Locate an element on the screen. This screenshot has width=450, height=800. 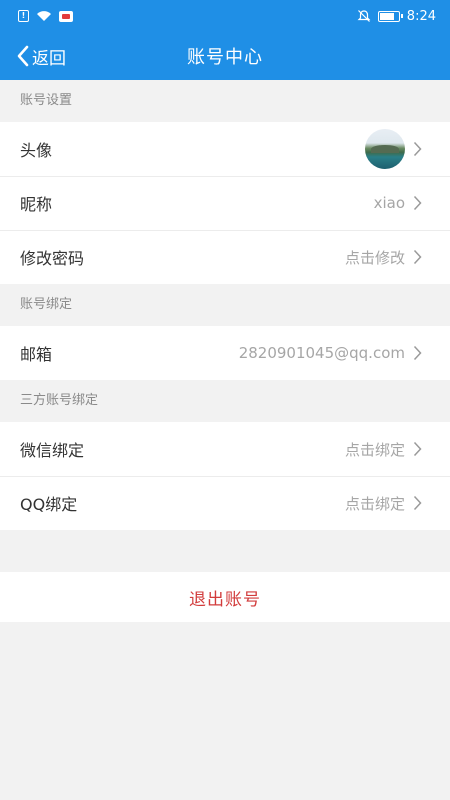
battery-icon is located at coordinates (390, 16).